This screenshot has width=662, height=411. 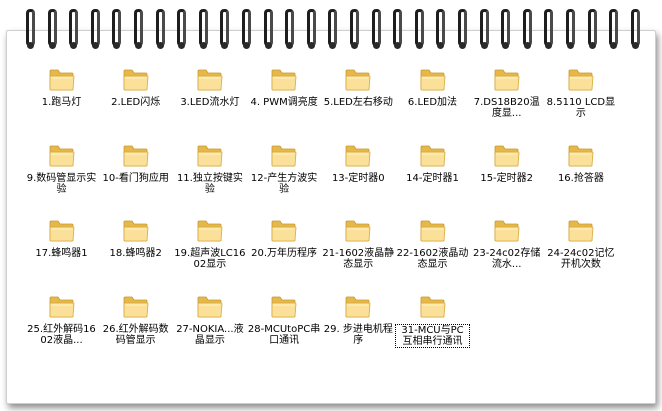 I want to click on folder-label: 12-产生方波实验, so click(x=284, y=183).